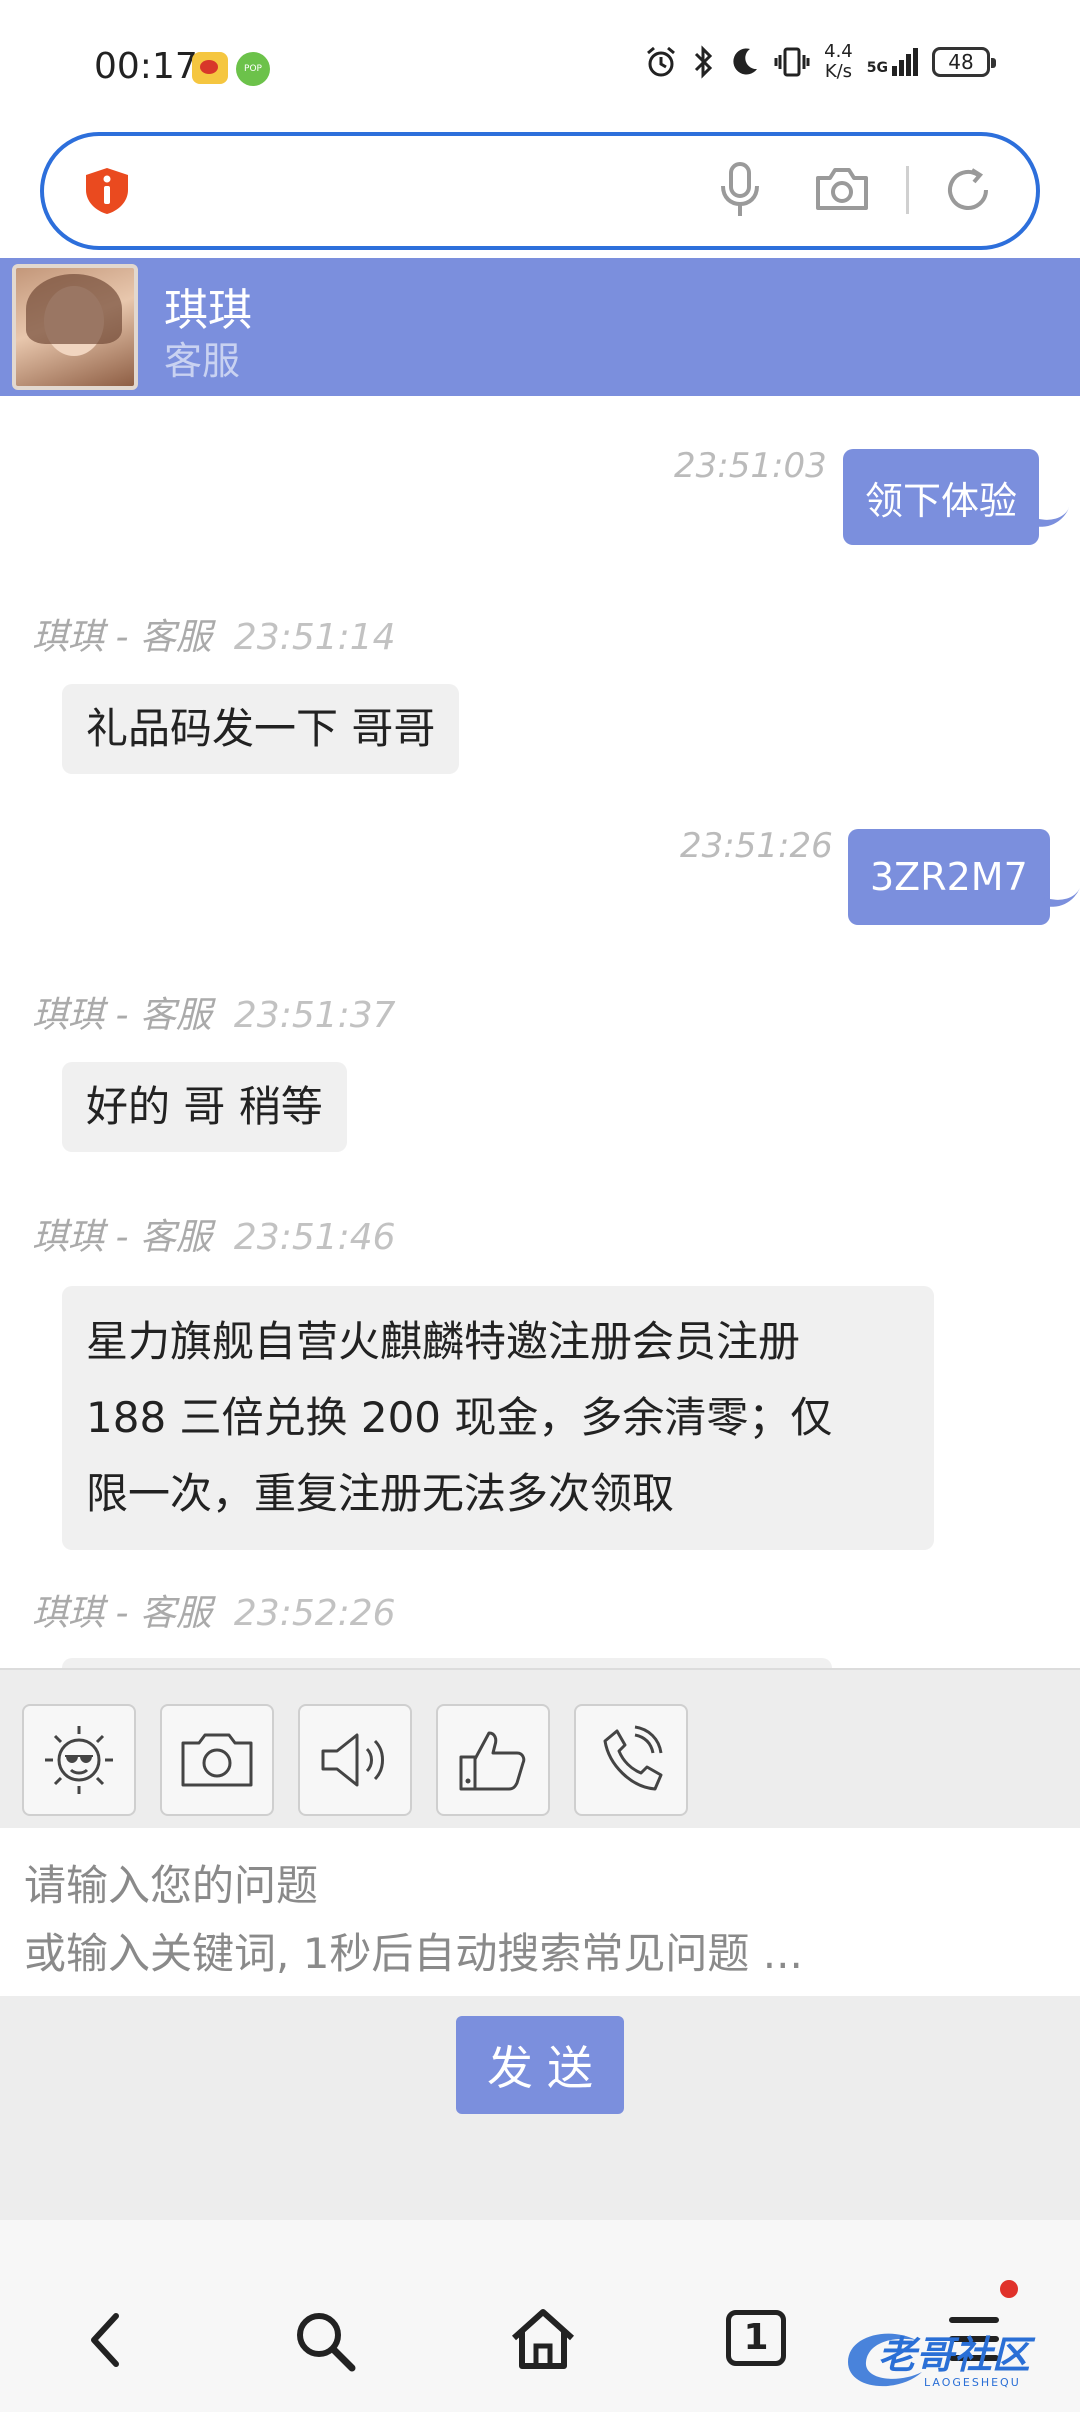 The height and width of the screenshot is (2412, 1080). I want to click on message-time: 23:51:26, so click(756, 846).